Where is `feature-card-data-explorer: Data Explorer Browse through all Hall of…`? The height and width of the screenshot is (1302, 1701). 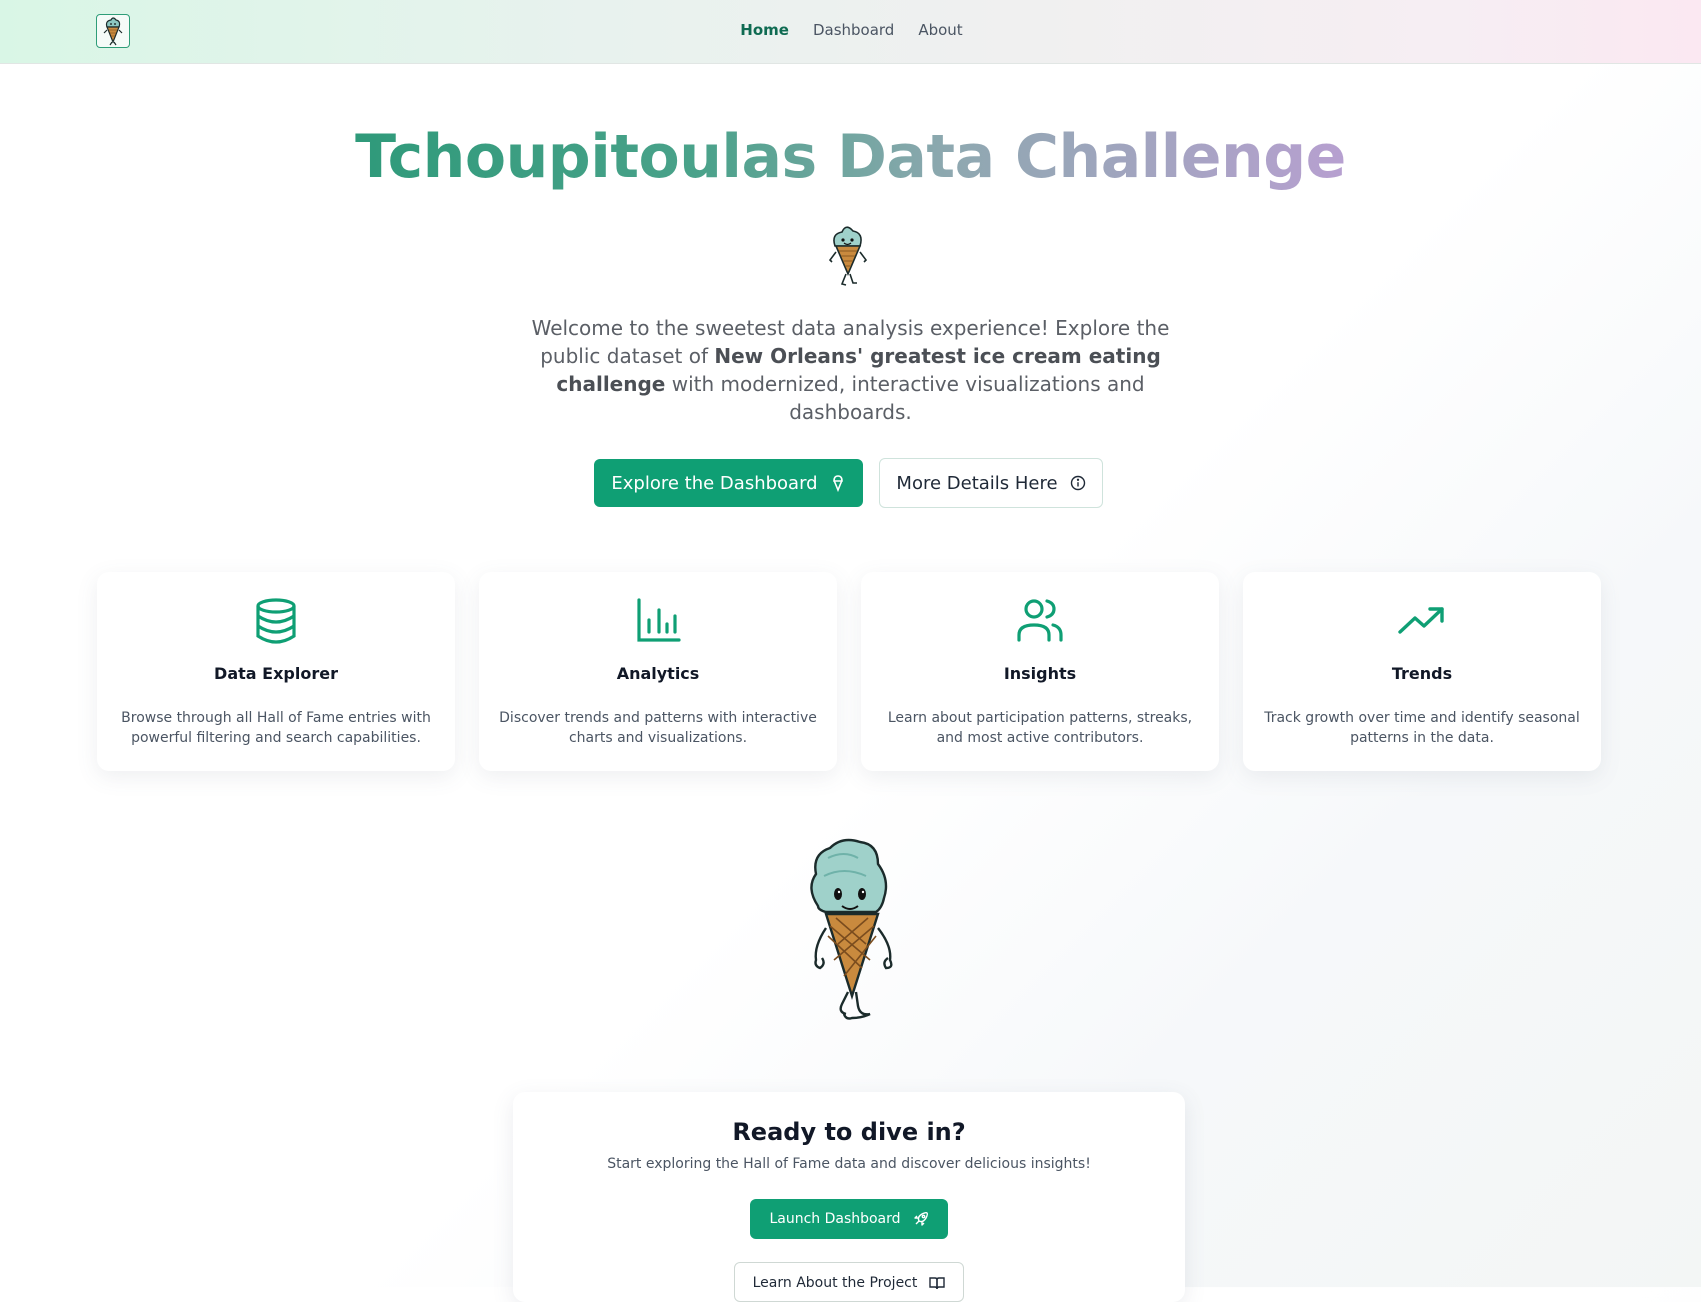 feature-card-data-explorer: Data Explorer Browse through all Hall of… is located at coordinates (276, 671).